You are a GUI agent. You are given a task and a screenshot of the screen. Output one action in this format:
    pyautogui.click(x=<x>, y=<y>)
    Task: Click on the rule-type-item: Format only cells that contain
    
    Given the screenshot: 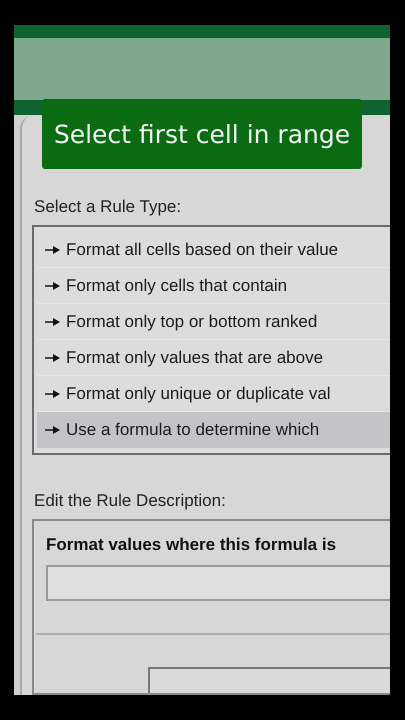 What is the action you would take?
    pyautogui.click(x=213, y=286)
    